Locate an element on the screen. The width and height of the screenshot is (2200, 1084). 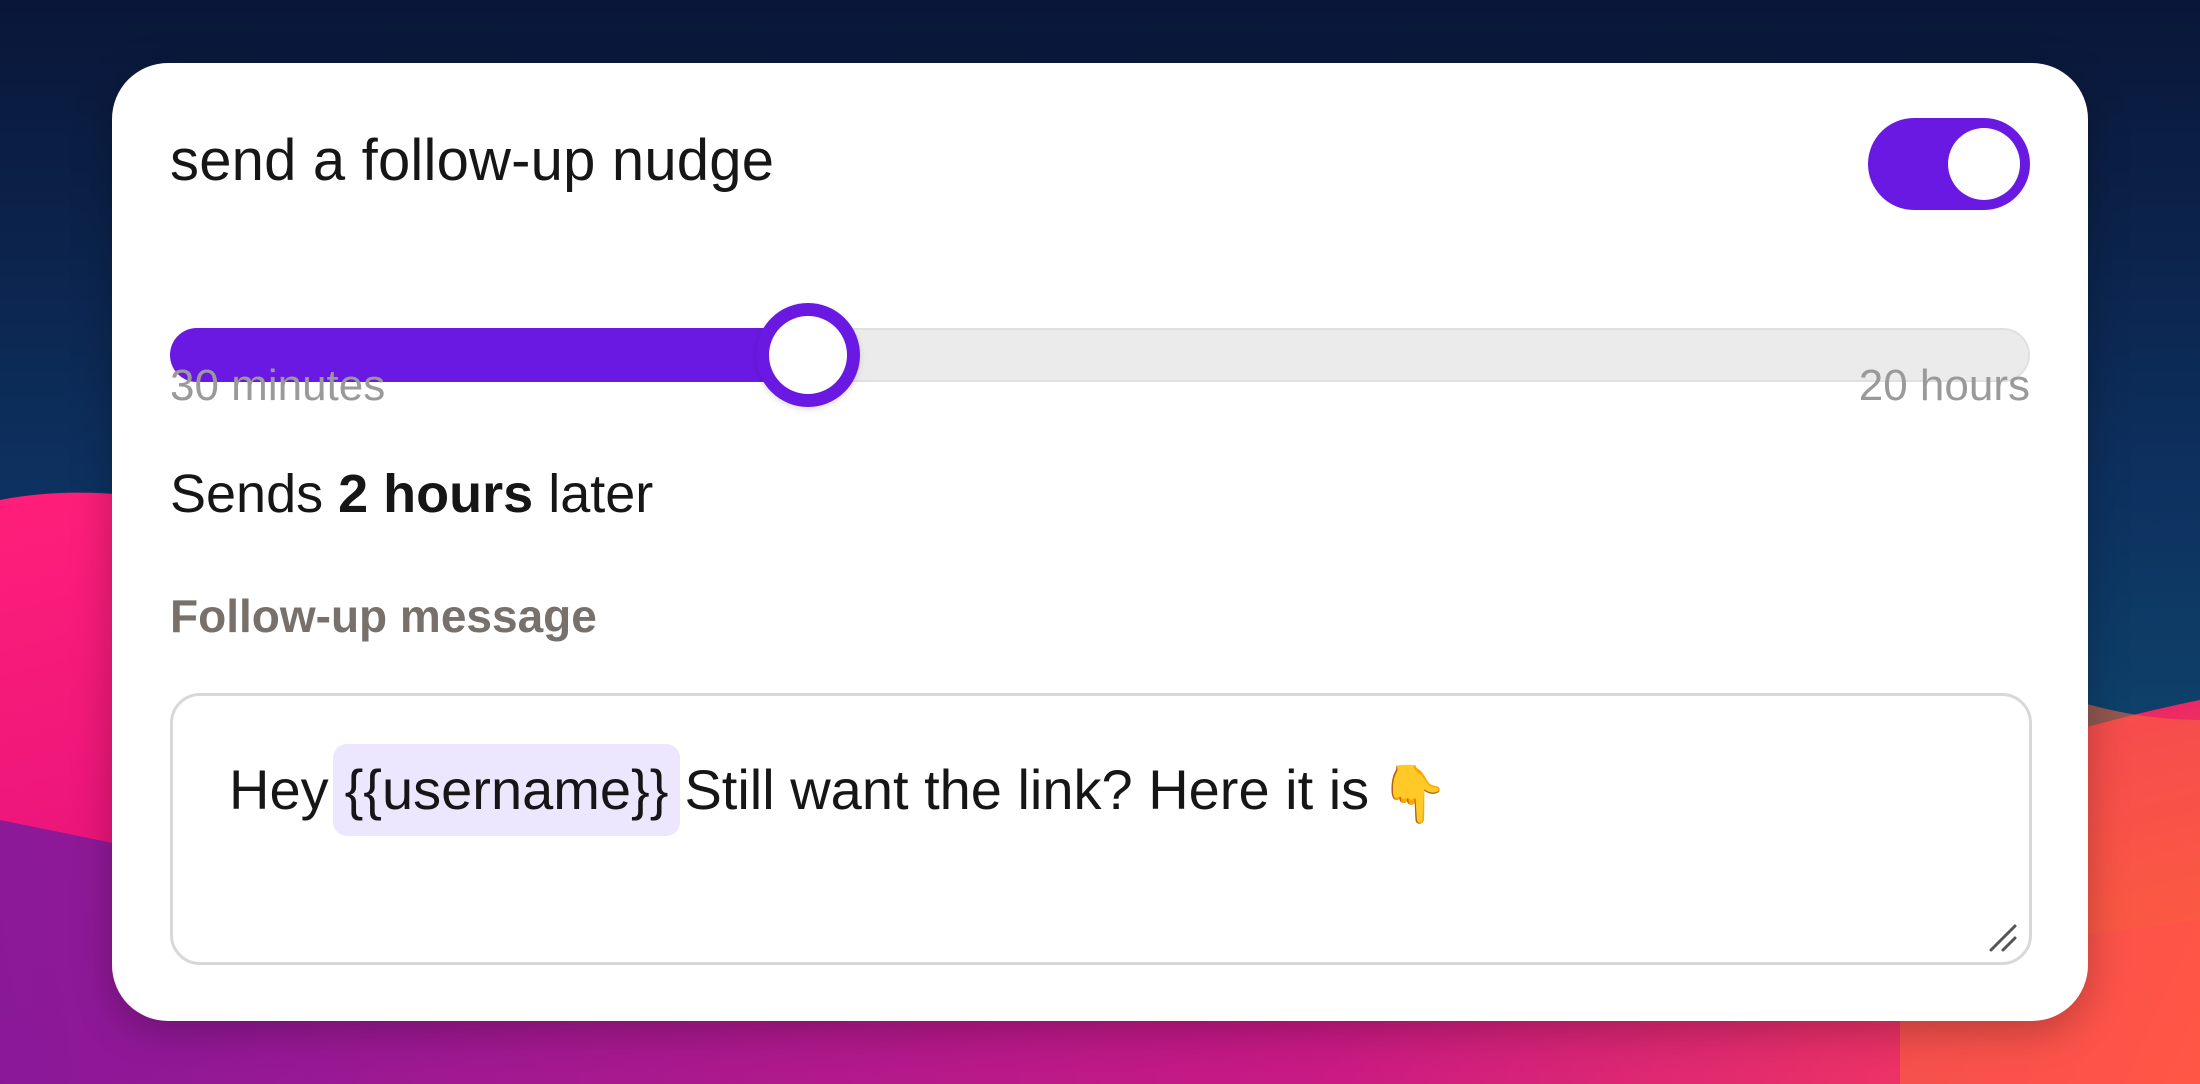
toggle-knob is located at coordinates (1984, 164).